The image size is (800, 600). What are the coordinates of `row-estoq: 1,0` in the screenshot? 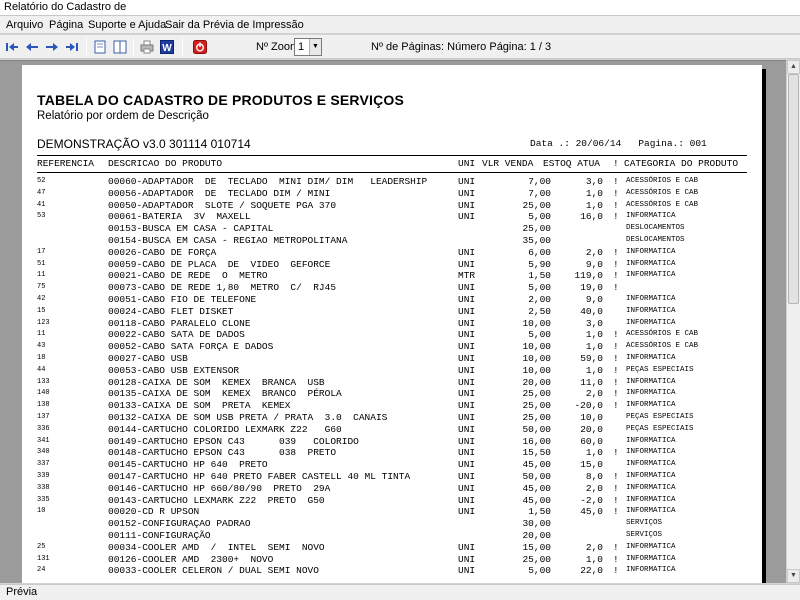 It's located at (594, 453).